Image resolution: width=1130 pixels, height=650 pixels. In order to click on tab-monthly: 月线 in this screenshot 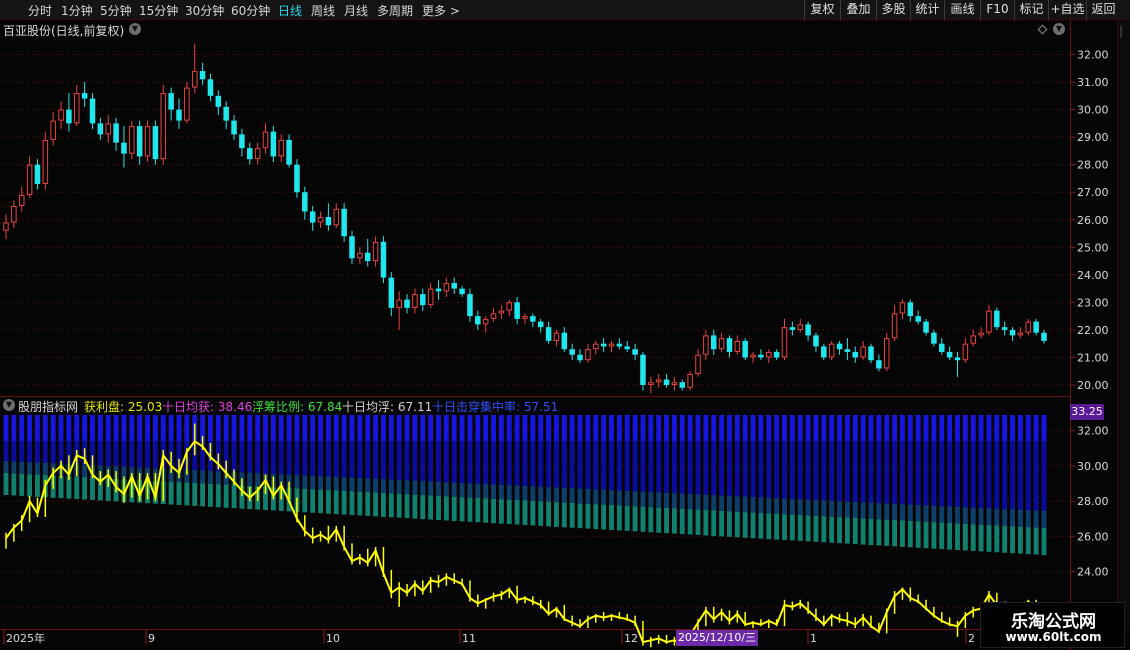, I will do `click(356, 10)`.